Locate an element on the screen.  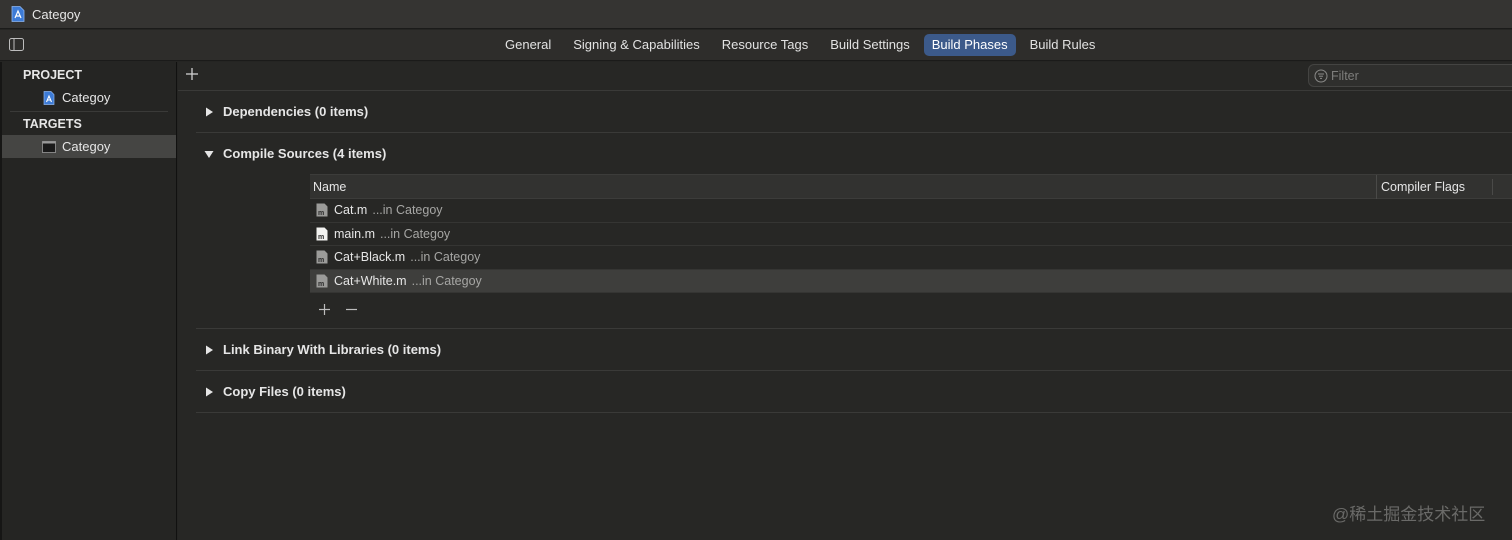
filter-icon is located at coordinates (1321, 75).